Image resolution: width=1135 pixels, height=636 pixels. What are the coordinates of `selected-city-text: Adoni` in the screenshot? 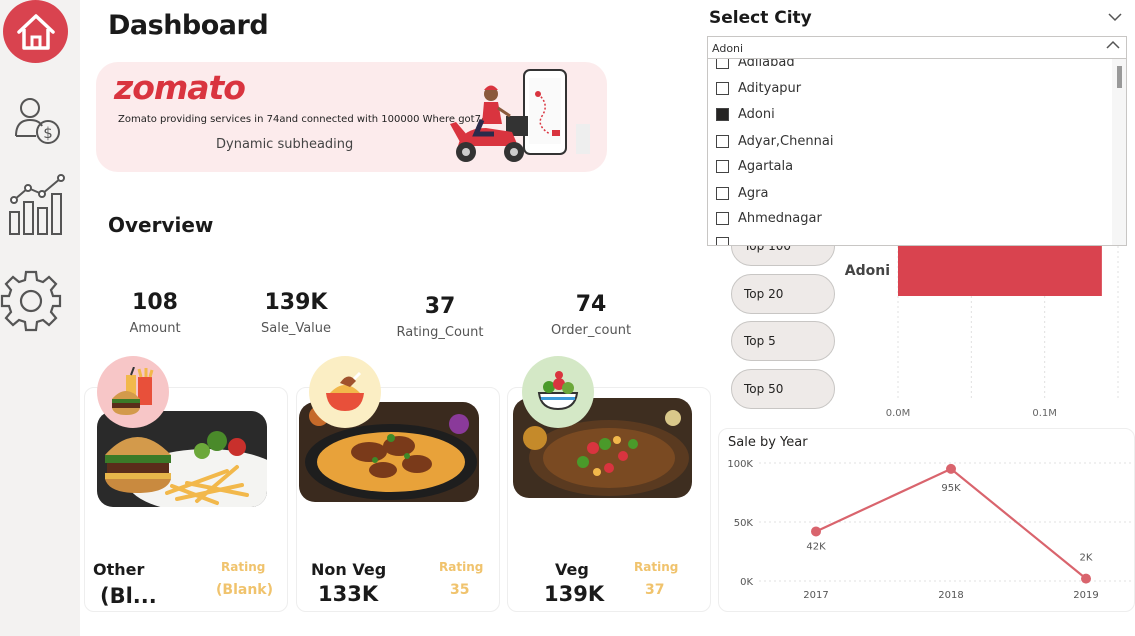 It's located at (728, 48).